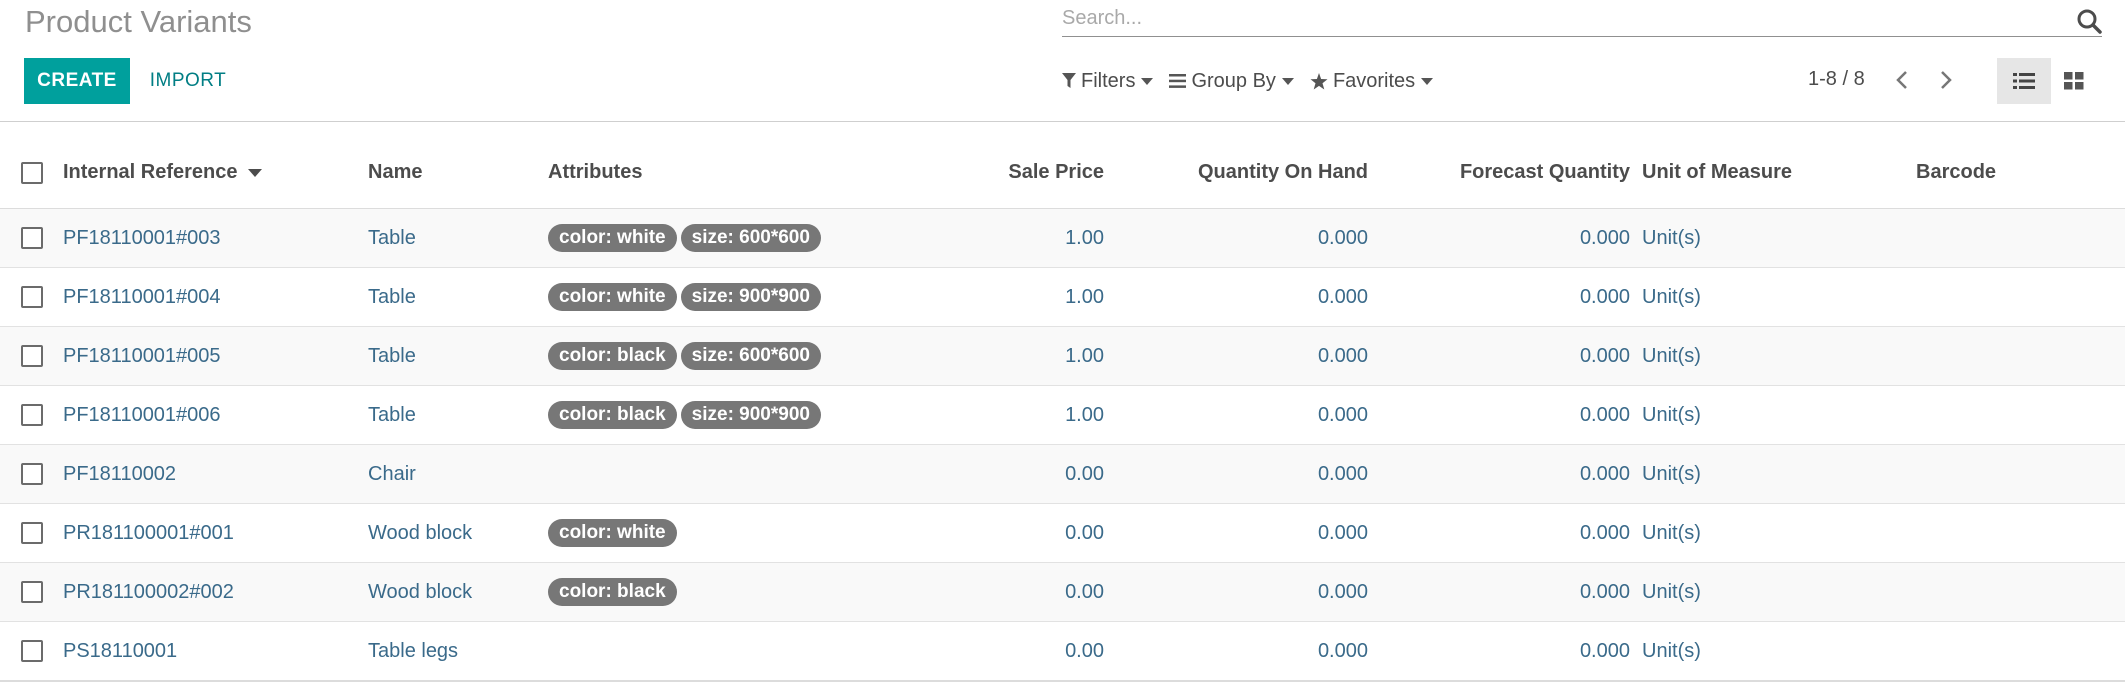 The width and height of the screenshot is (2125, 699). What do you see at coordinates (1779, 173) in the screenshot?
I see `column-header-unit-of-measure: Unit of Measure` at bounding box center [1779, 173].